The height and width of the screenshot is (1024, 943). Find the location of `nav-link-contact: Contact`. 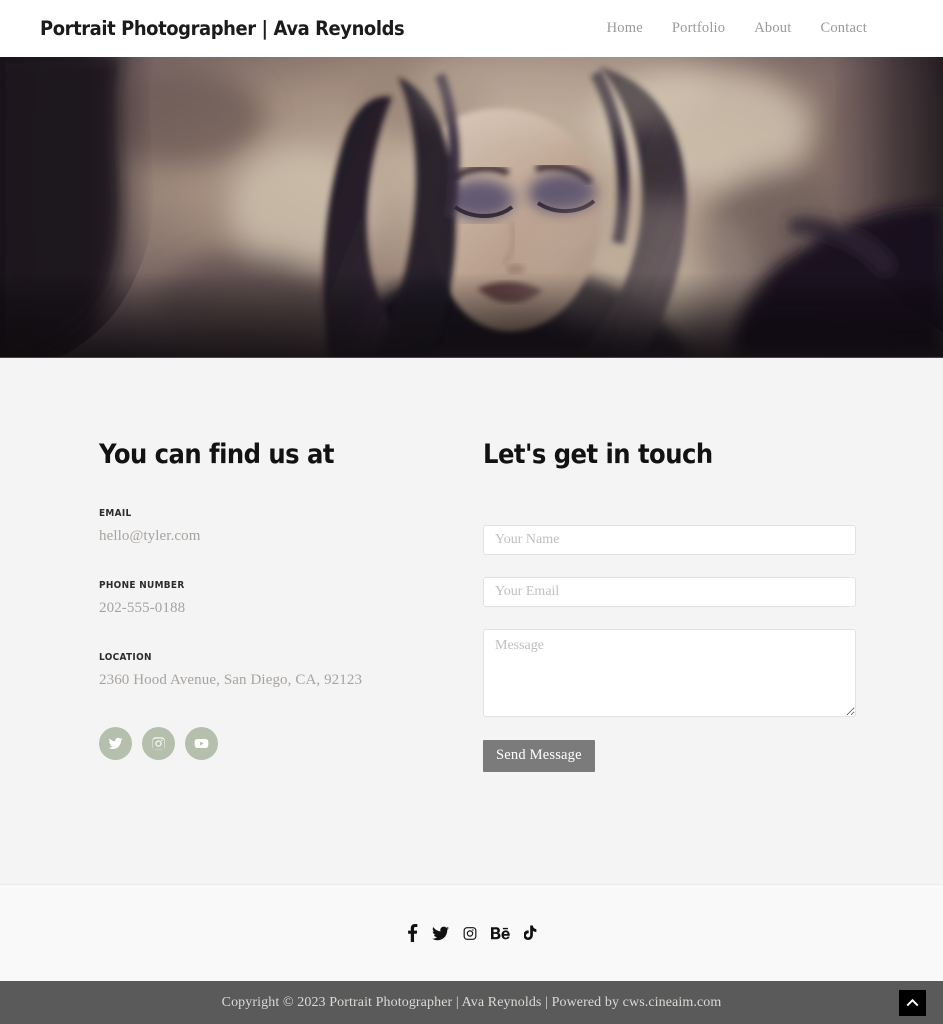

nav-link-contact: Contact is located at coordinates (843, 28).